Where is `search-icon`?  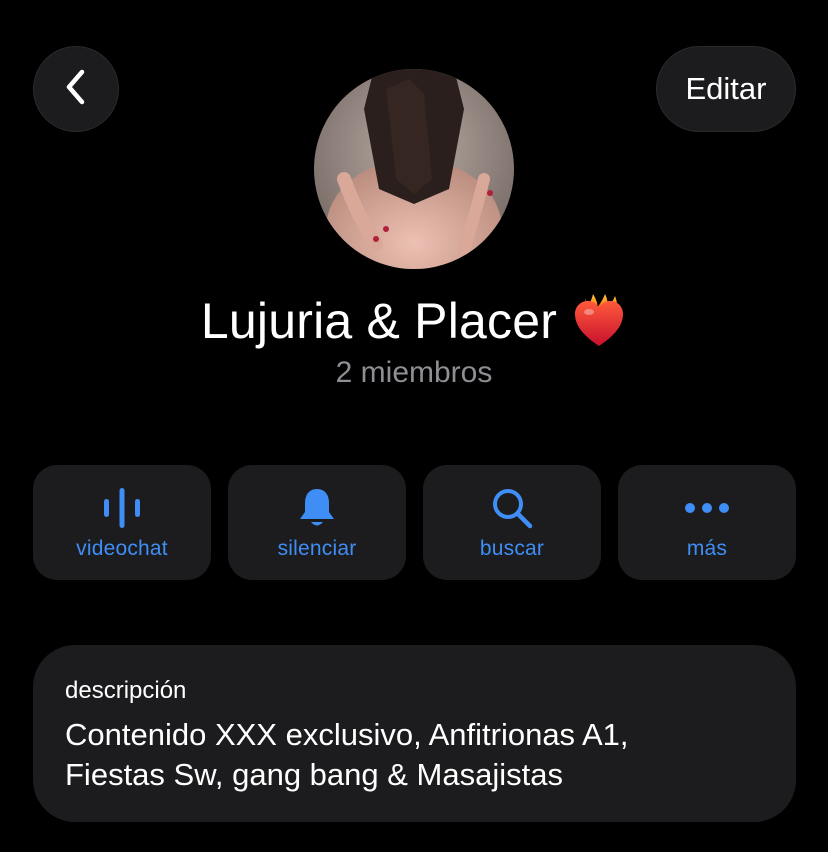 search-icon is located at coordinates (512, 508).